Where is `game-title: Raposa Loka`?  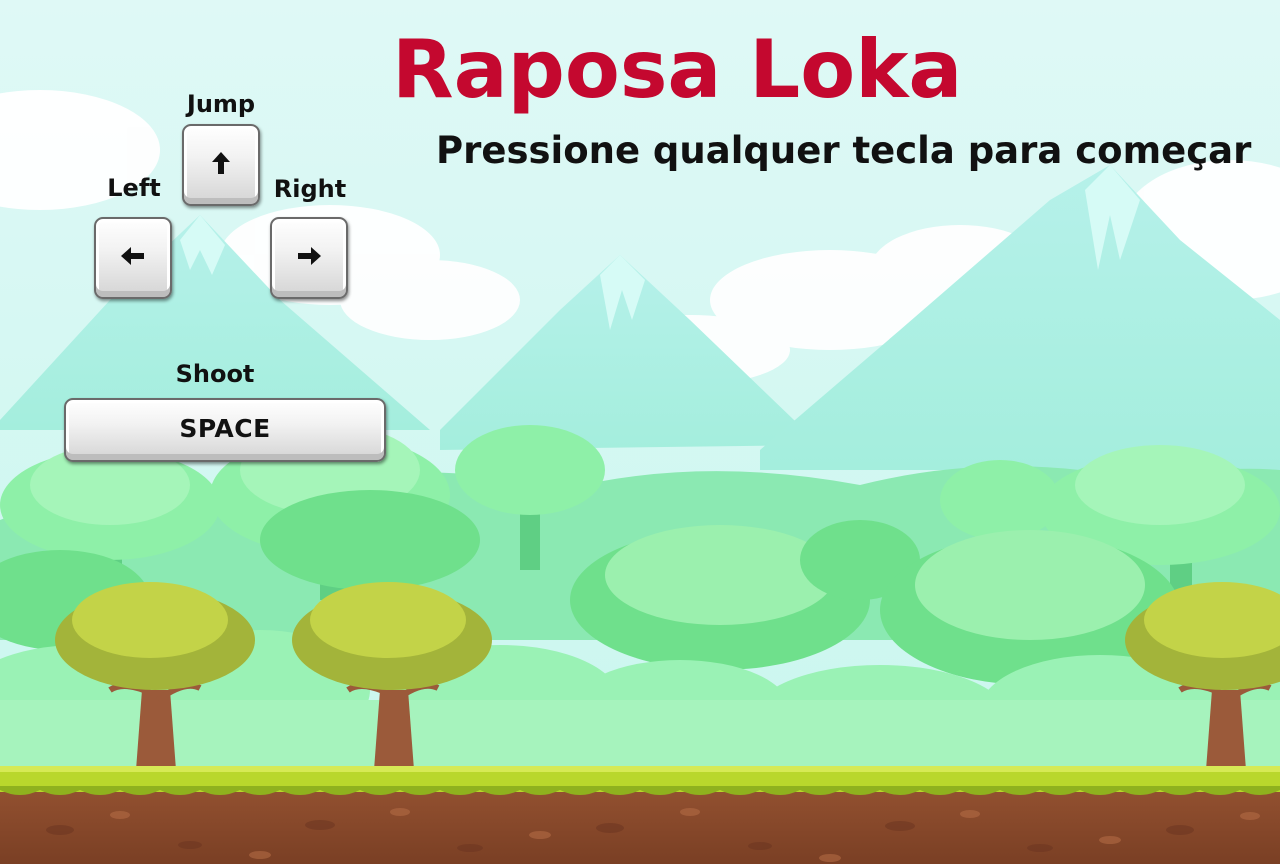 game-title: Raposa Loka is located at coordinates (677, 69).